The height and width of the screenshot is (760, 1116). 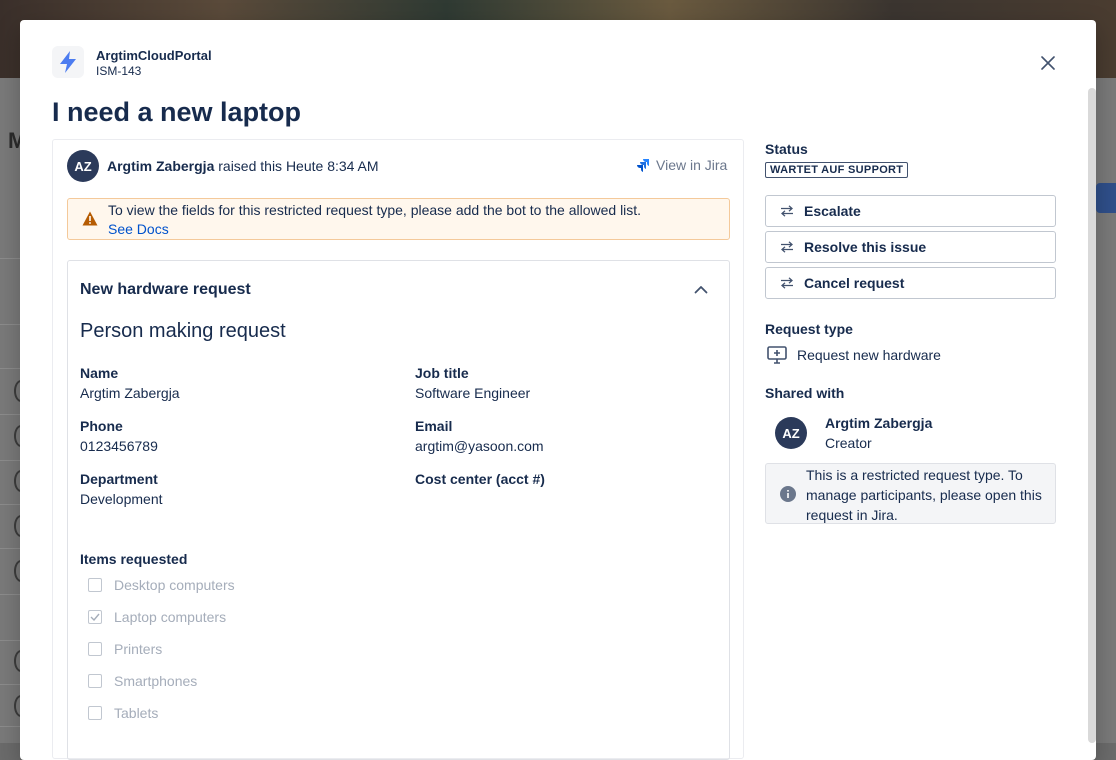 What do you see at coordinates (479, 446) in the screenshot?
I see `email-value: argtim@yasoon.com` at bounding box center [479, 446].